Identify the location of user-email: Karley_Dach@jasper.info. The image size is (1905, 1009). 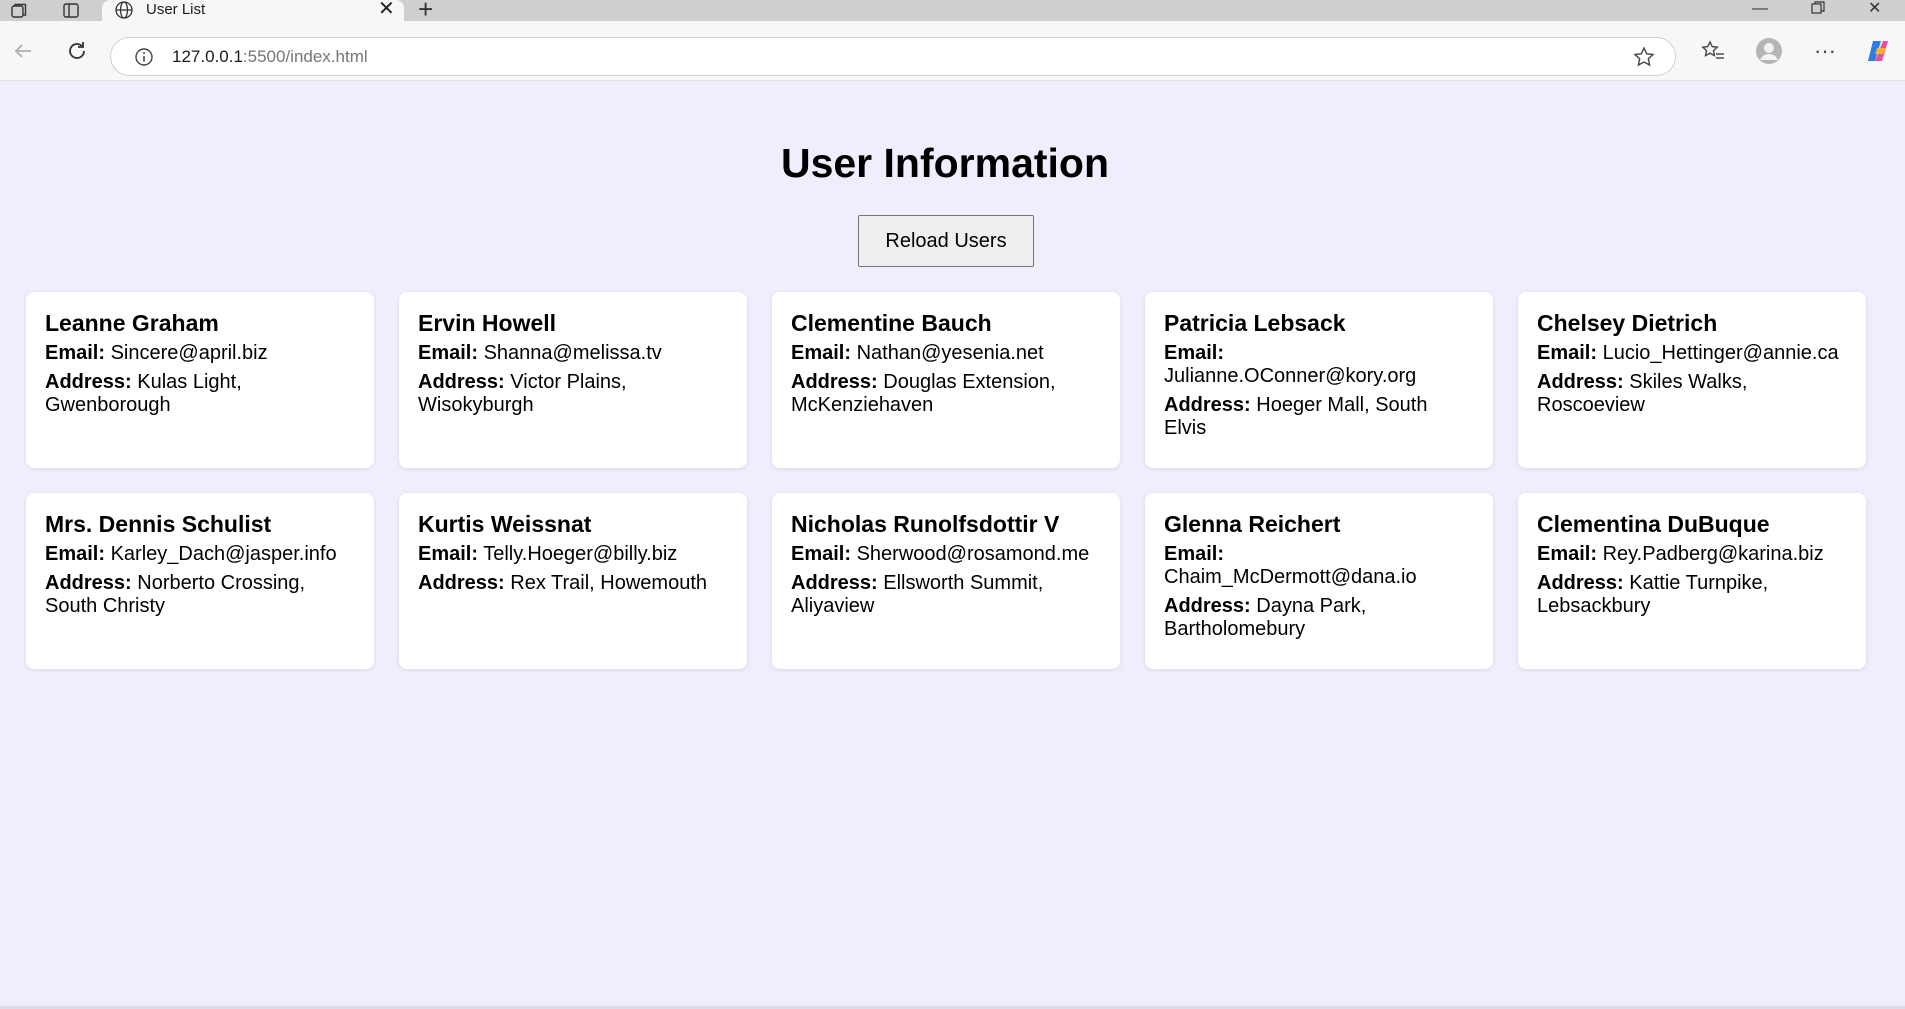
(223, 554).